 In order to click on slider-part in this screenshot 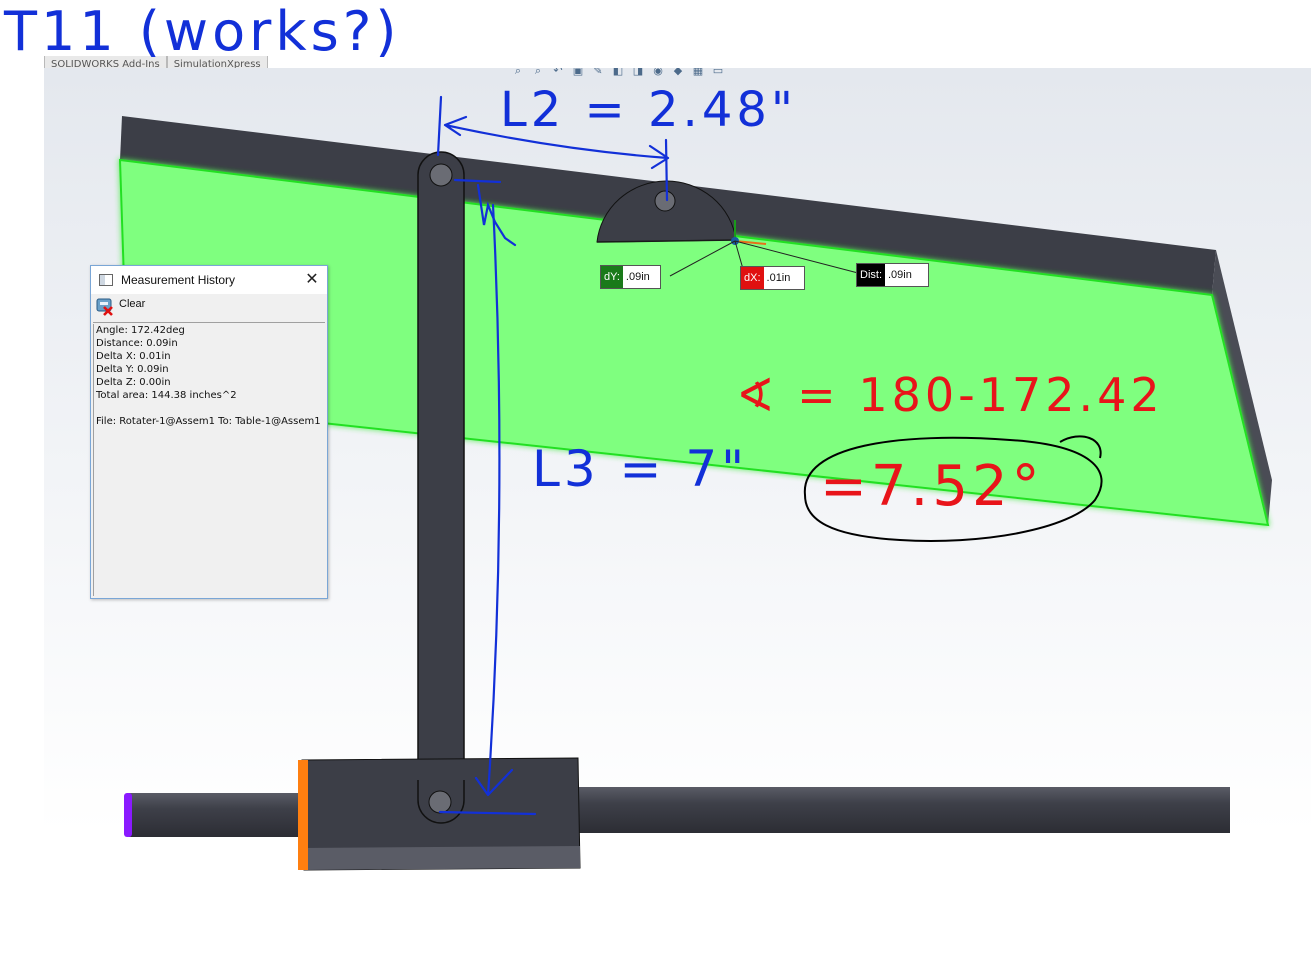, I will do `click(439, 814)`.